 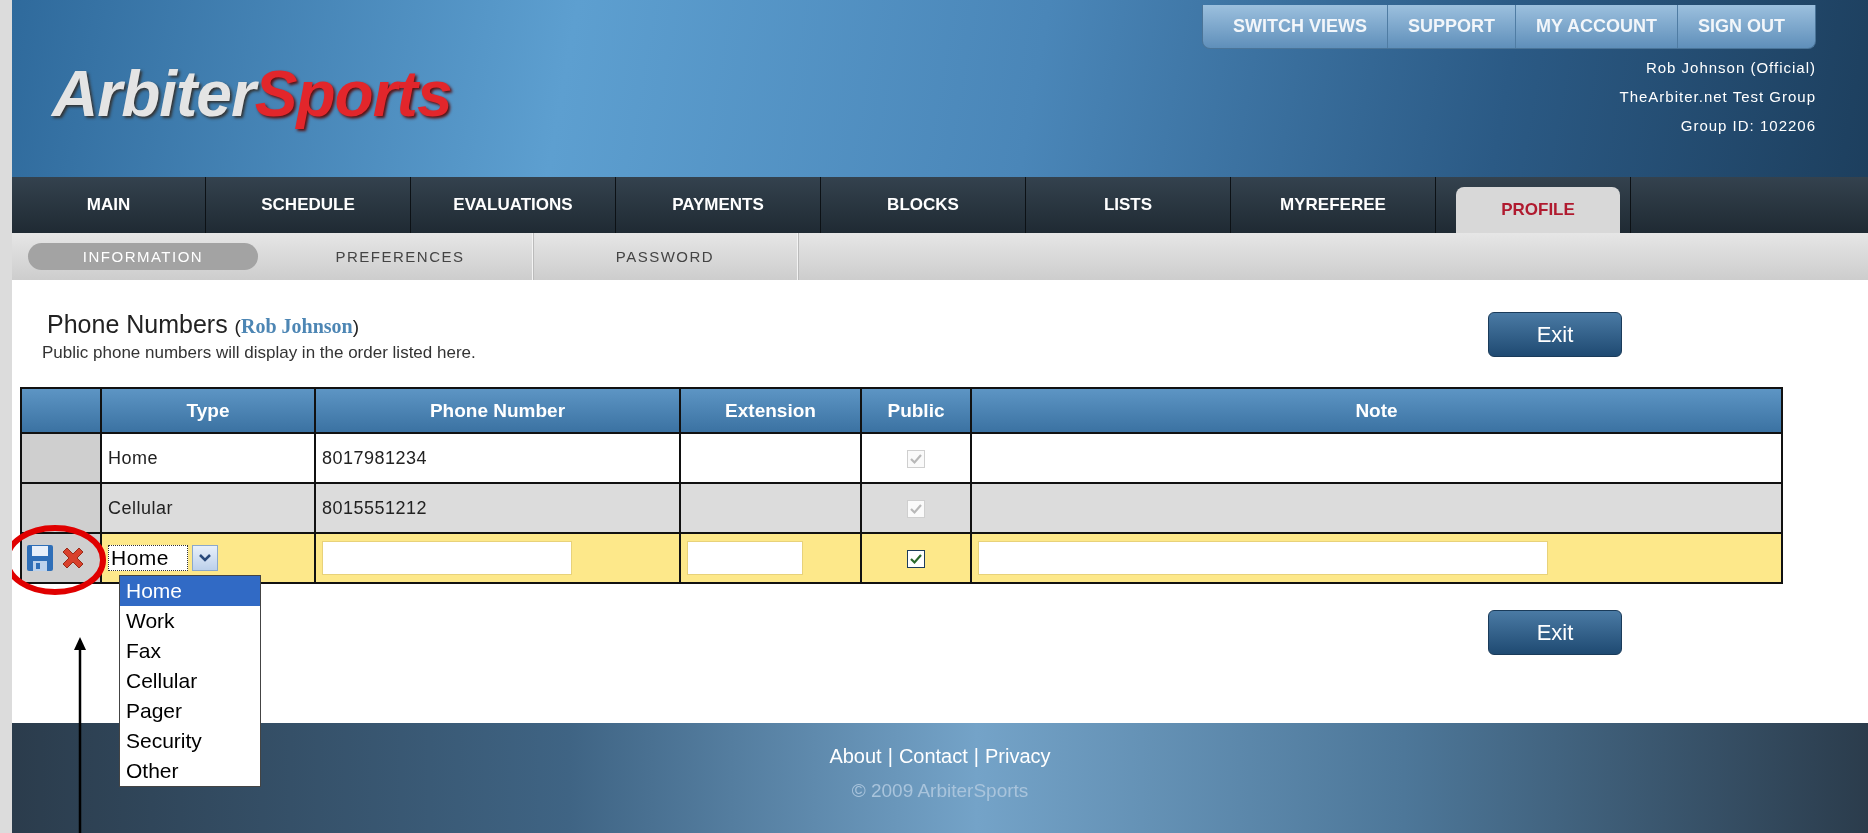 I want to click on arbitersports-logo: ArbiterSports, so click(x=252, y=94).